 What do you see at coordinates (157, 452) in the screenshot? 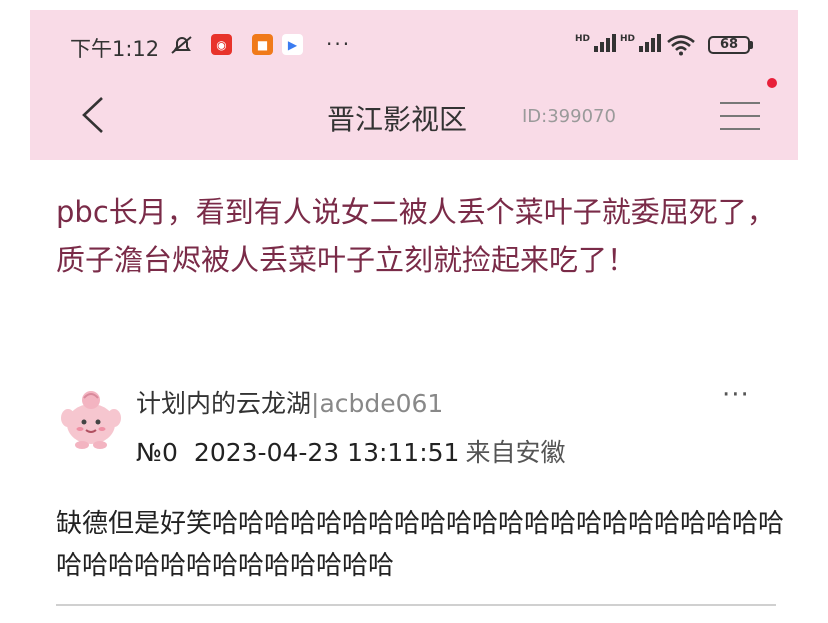
I see `floor-number: №0` at bounding box center [157, 452].